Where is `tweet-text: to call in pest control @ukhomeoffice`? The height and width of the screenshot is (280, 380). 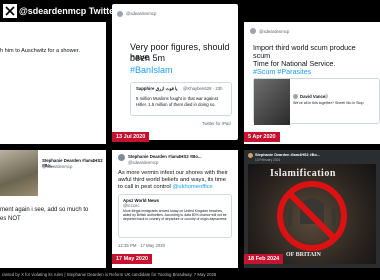 tweet-text: to call in pest control @ukhomeoffice is located at coordinates (165, 187).